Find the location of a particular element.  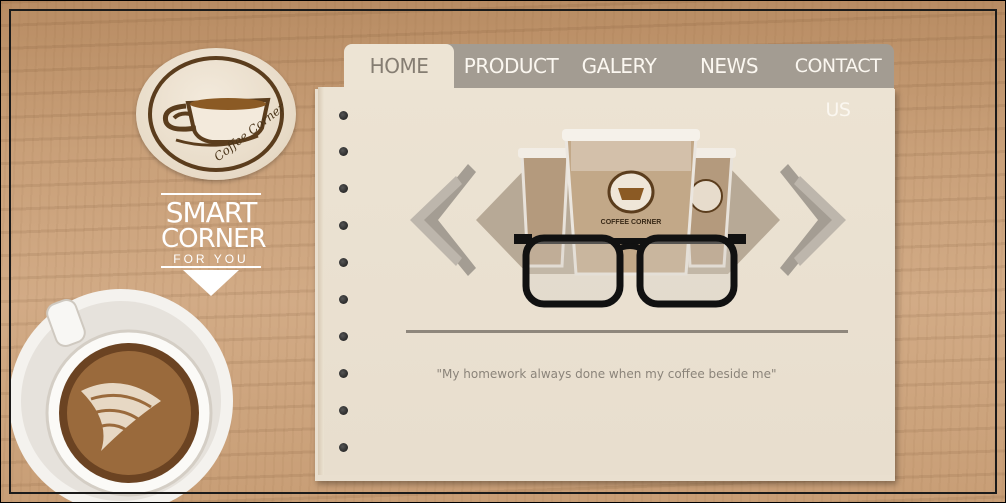

tagline-line1: SMART is located at coordinates (211, 212).